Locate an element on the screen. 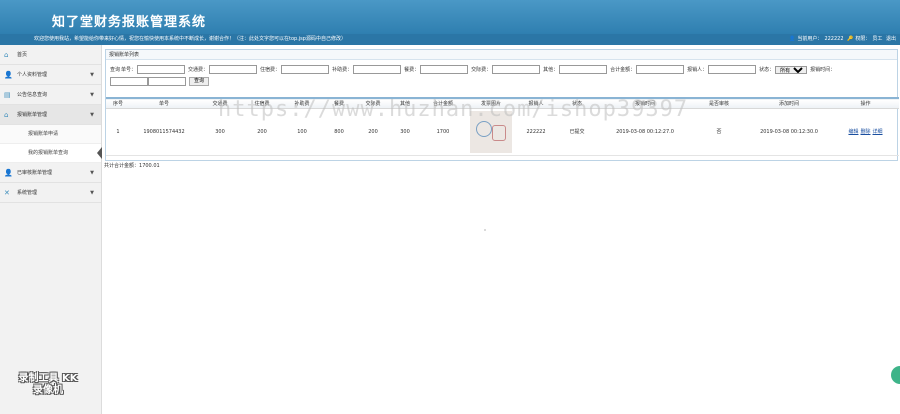 The height and width of the screenshot is (414, 900). time-label: 报销时间： is located at coordinates (823, 70).